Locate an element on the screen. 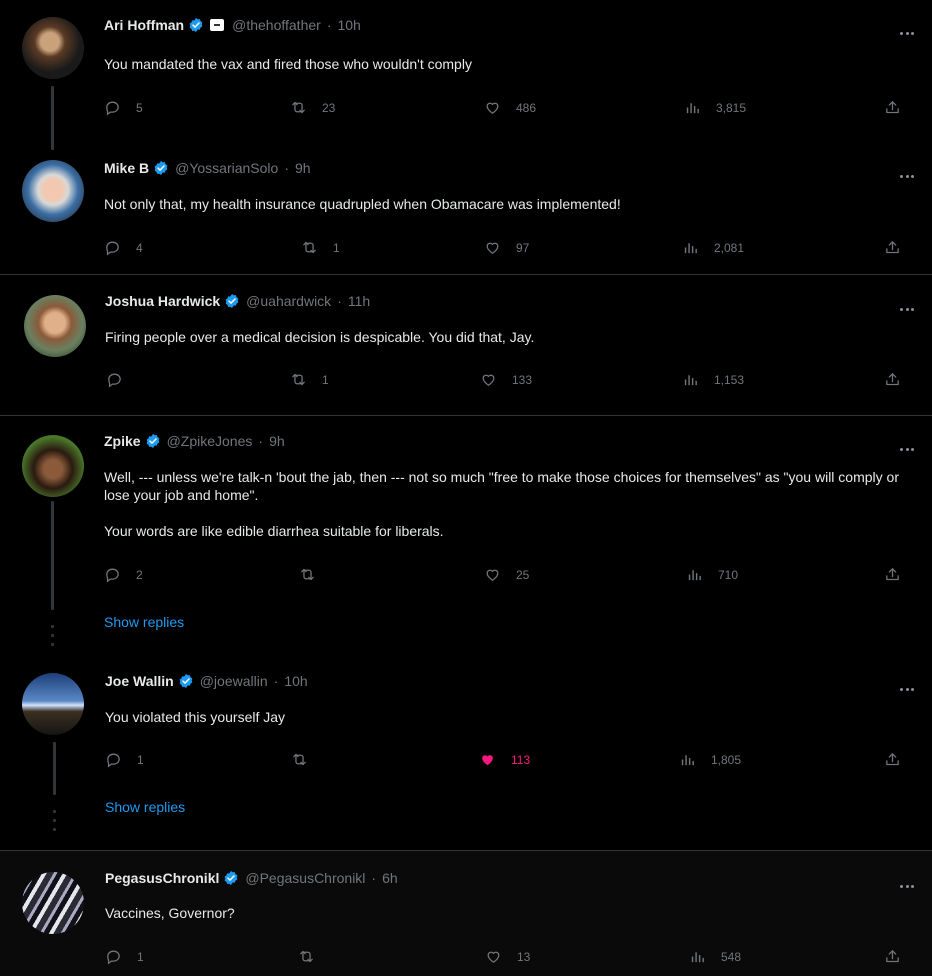 The width and height of the screenshot is (932, 976). views-button: 2,081 is located at coordinates (713, 247).